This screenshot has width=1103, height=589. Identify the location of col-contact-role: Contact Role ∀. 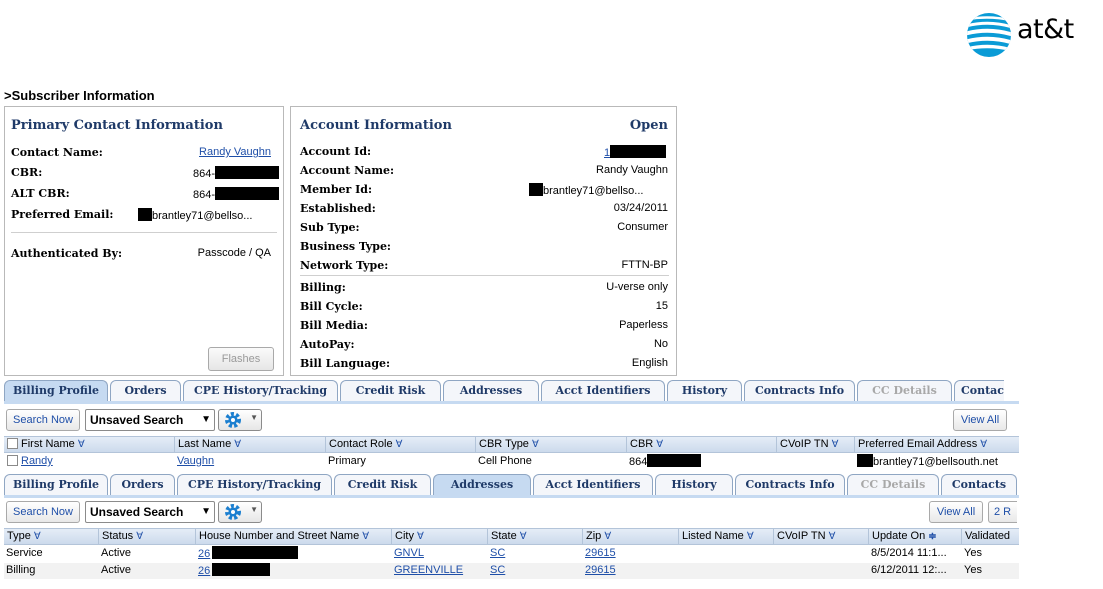
(401, 445).